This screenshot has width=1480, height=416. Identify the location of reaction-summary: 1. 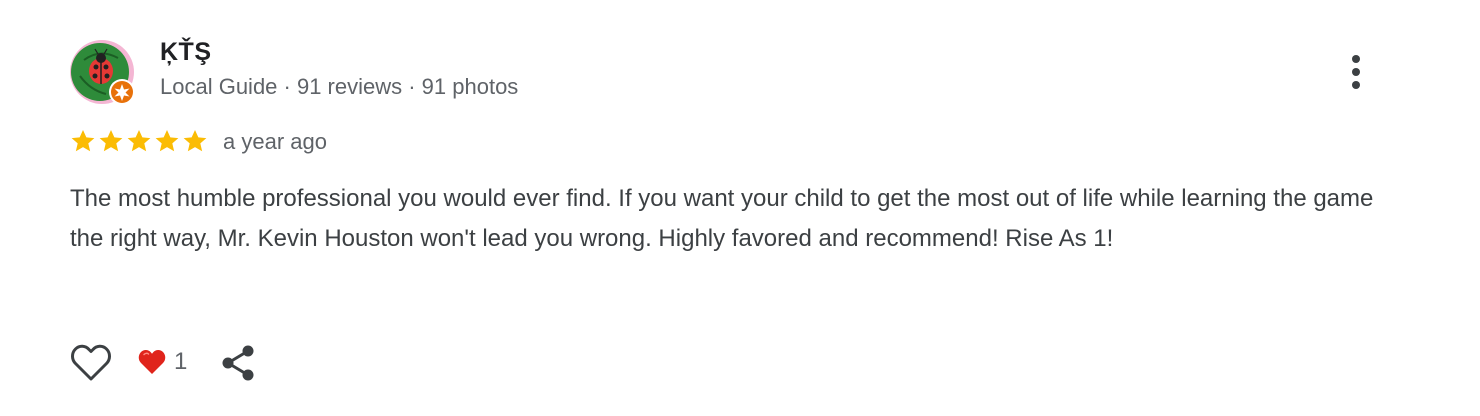
(162, 362).